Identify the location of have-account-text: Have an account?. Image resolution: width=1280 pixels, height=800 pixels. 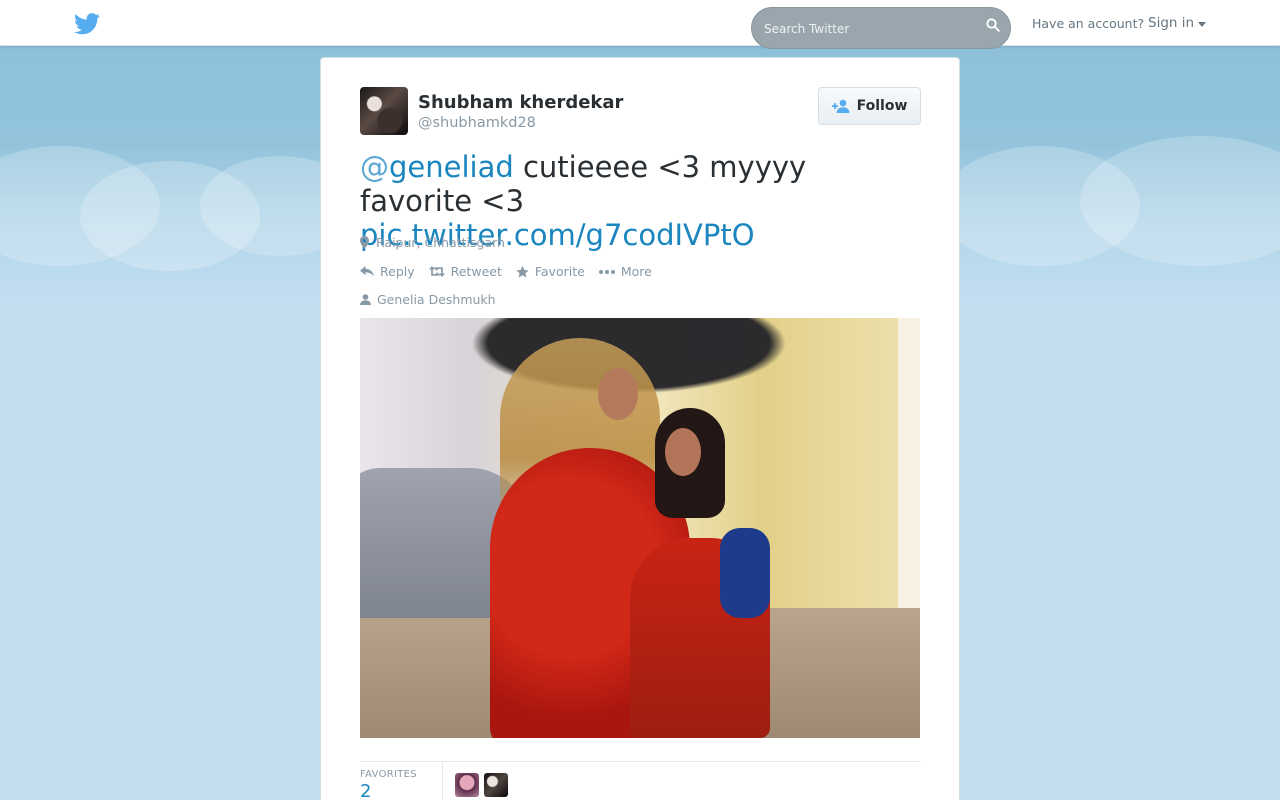
(1088, 23).